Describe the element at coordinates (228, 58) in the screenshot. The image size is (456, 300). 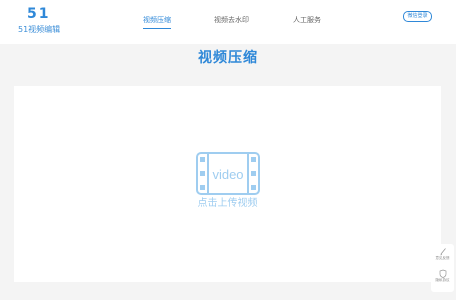
I see `page-title: 视频压缩` at that location.